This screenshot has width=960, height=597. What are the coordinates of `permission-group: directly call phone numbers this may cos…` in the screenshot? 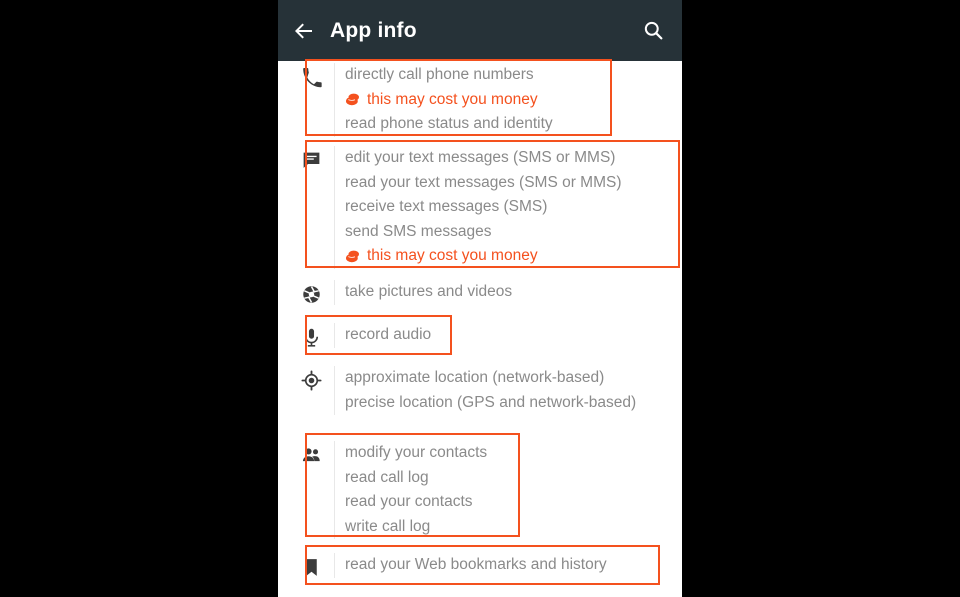 It's located at (473, 100).